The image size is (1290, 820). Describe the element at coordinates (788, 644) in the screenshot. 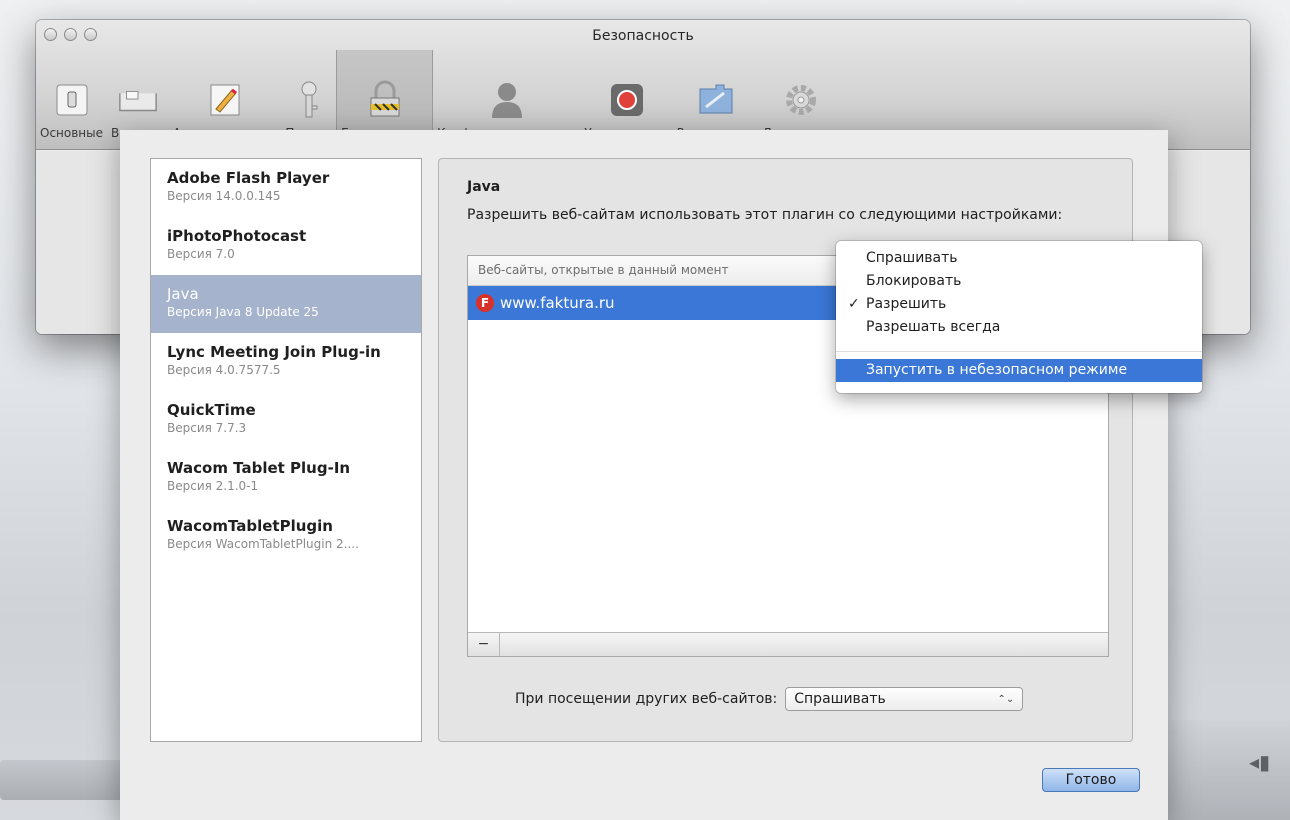

I see `table-footer: −` at that location.